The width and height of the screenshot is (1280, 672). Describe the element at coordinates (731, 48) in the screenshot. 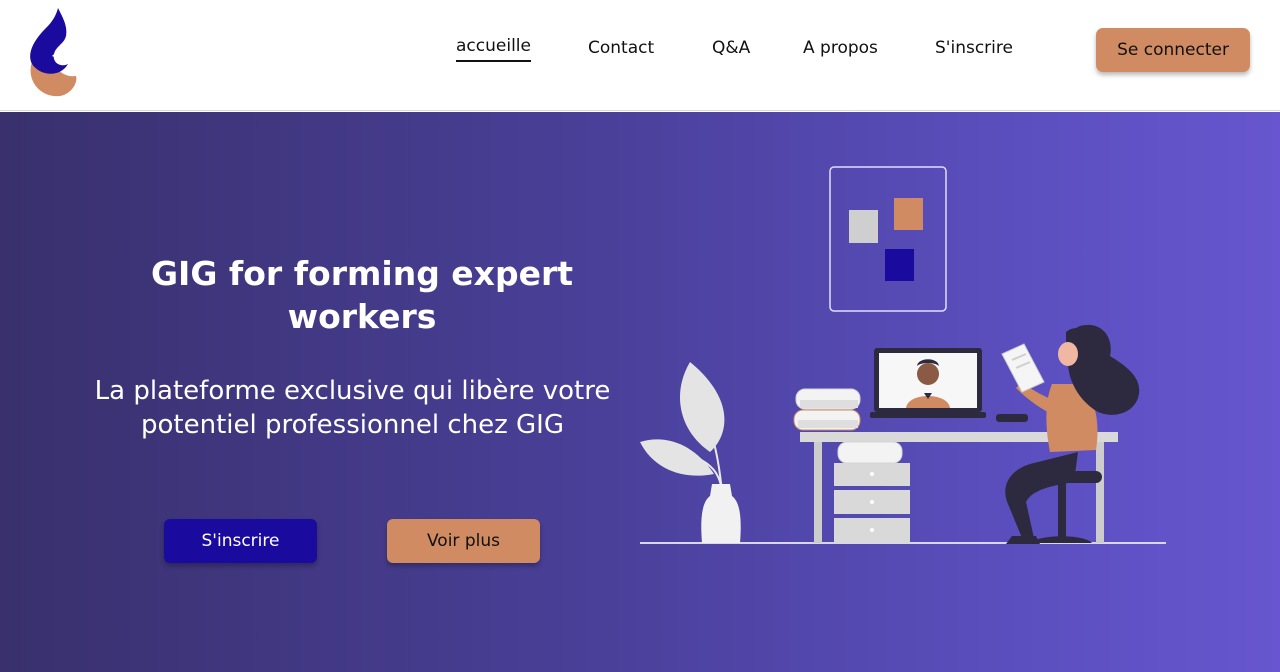

I see `nav-link-qa: Q&A` at that location.